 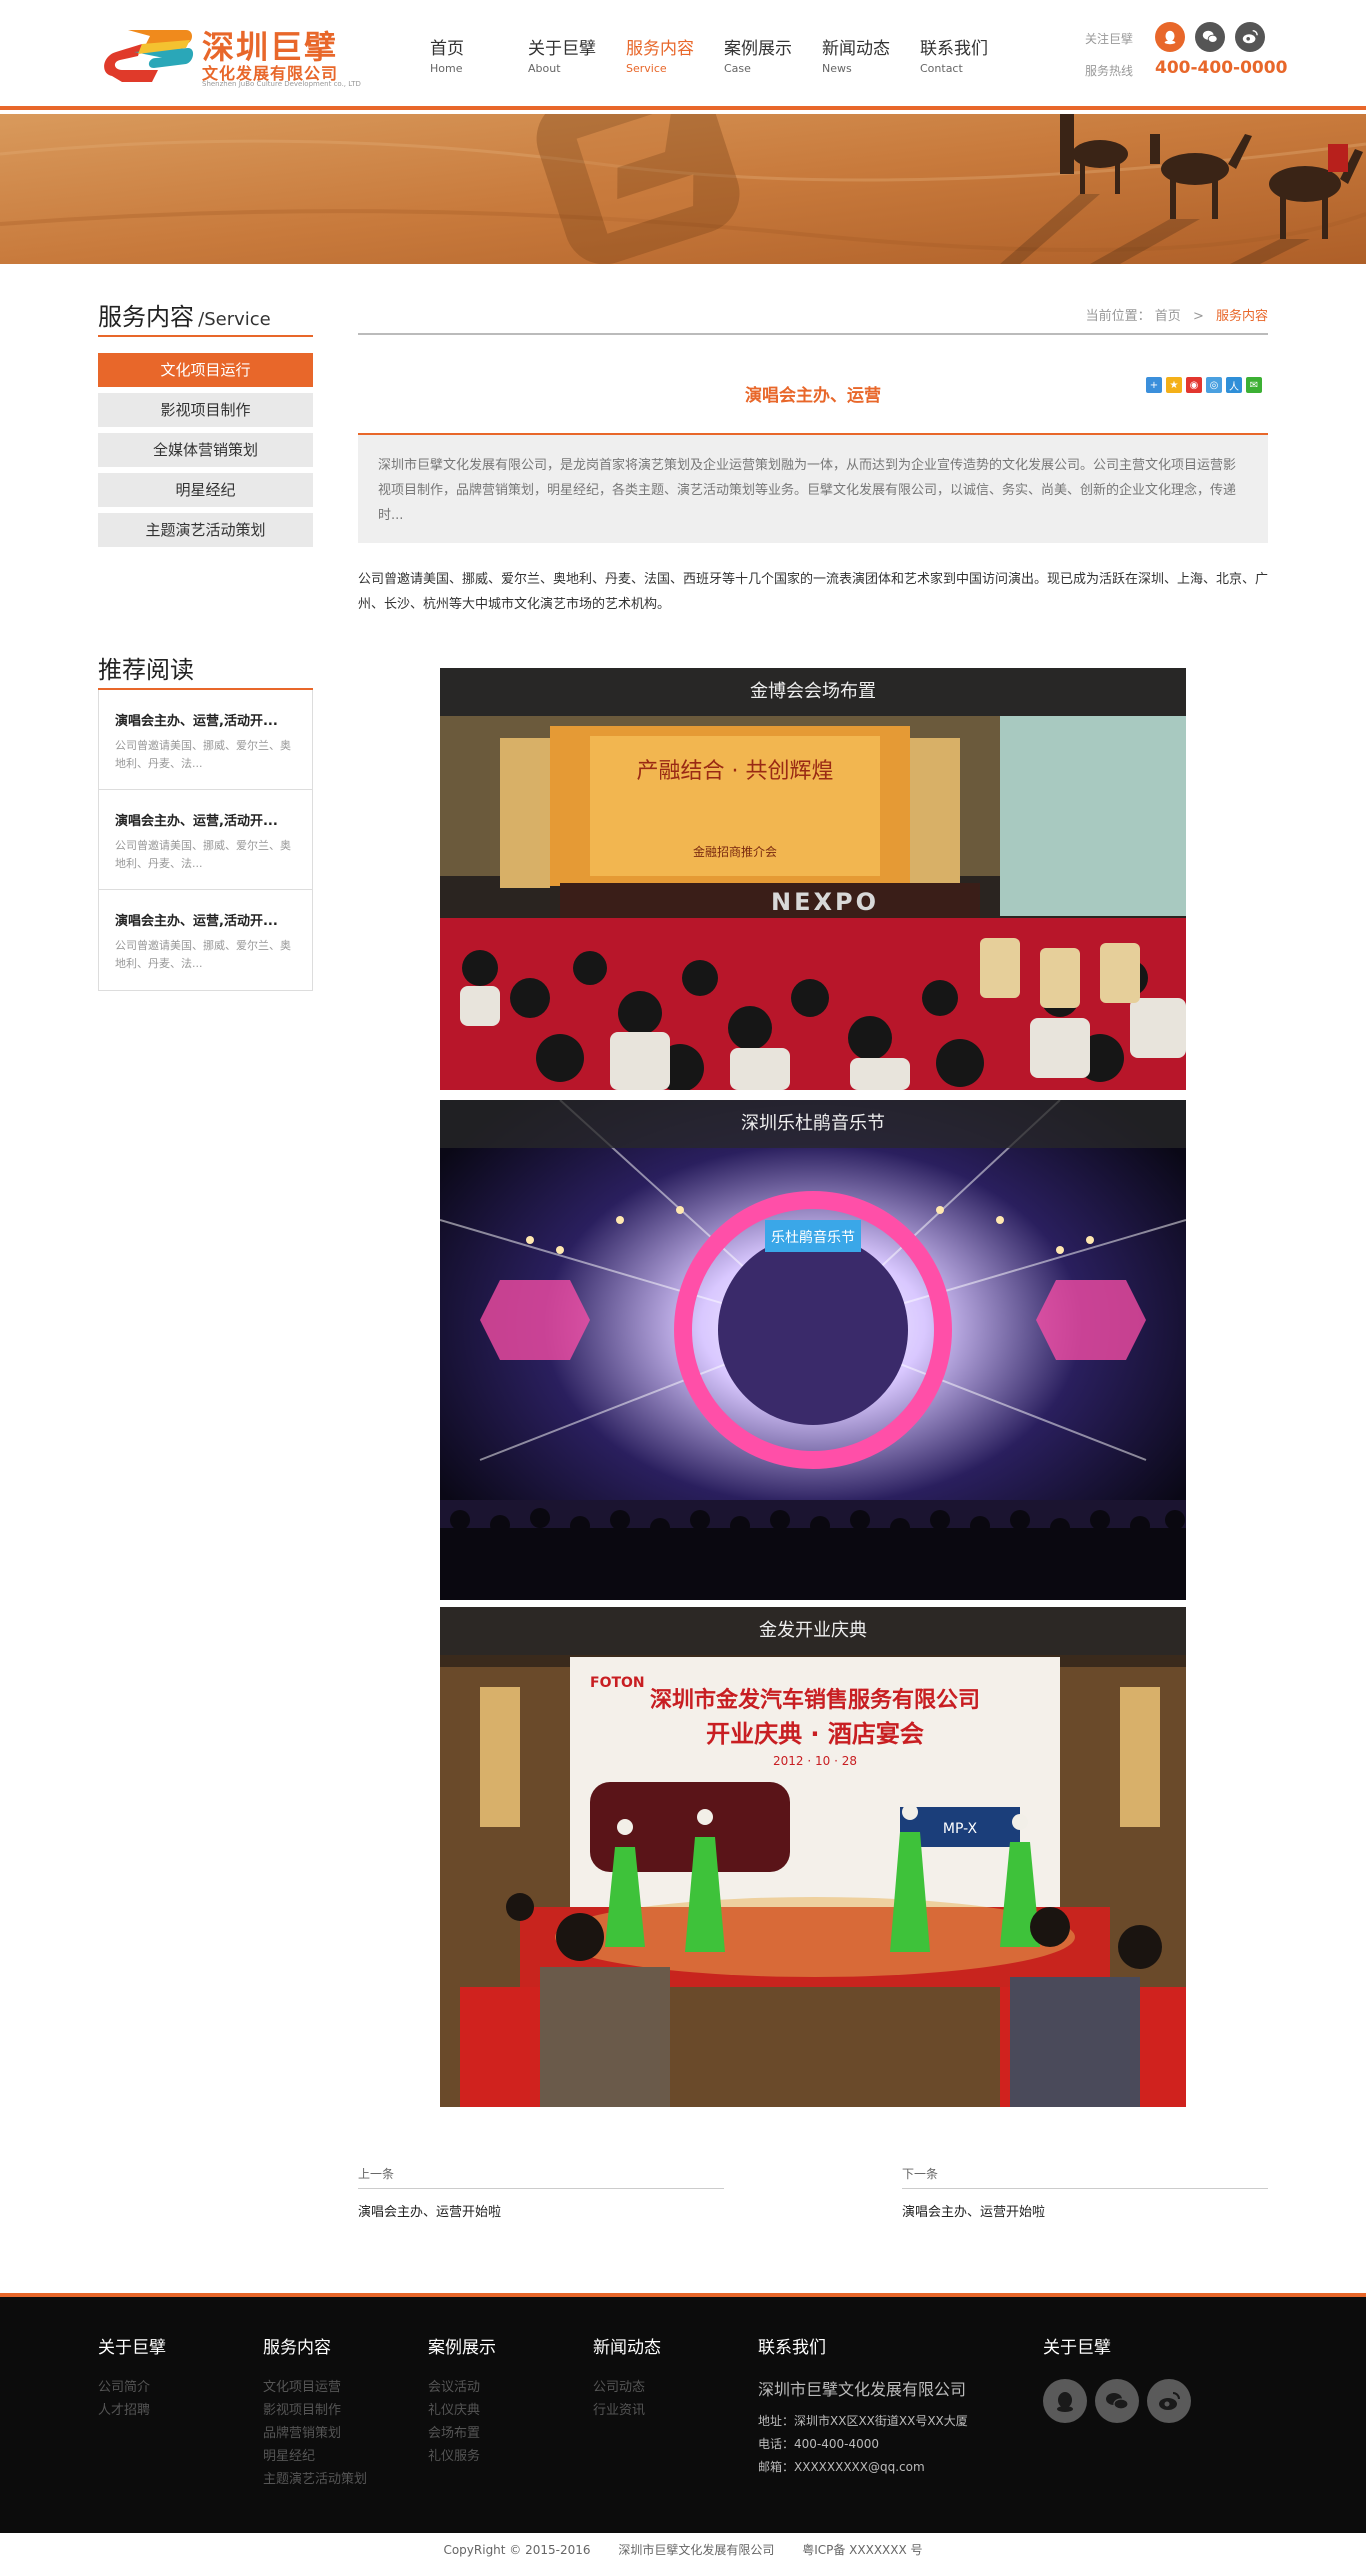 I want to click on wechat-icon, so click(x=1210, y=37).